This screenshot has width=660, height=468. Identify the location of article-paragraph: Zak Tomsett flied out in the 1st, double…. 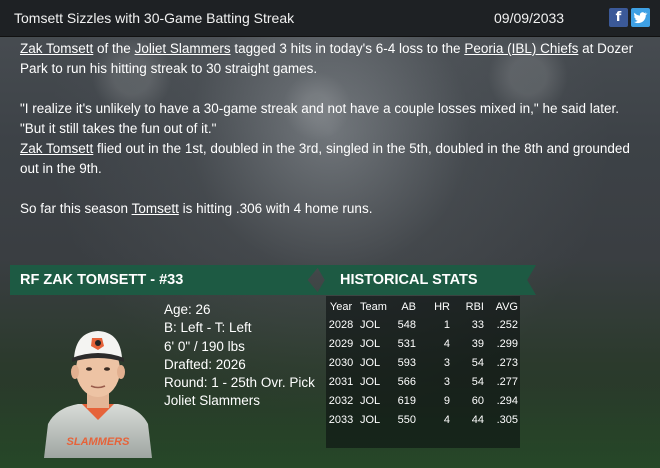
(325, 158).